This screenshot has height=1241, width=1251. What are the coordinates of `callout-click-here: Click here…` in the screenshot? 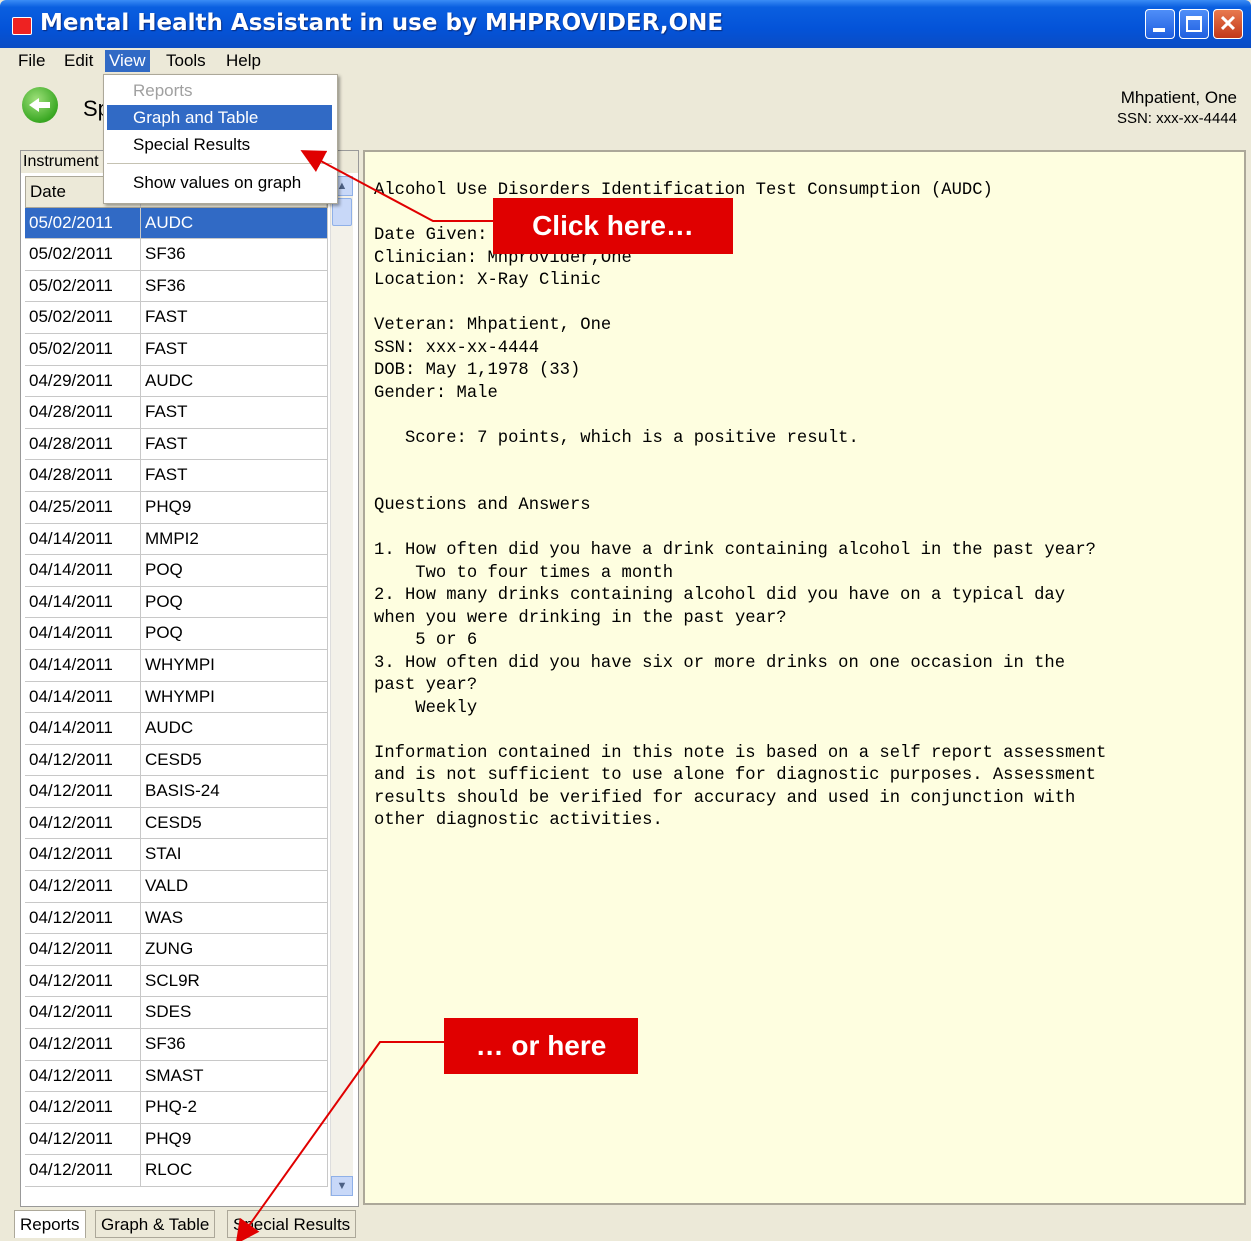 It's located at (613, 226).